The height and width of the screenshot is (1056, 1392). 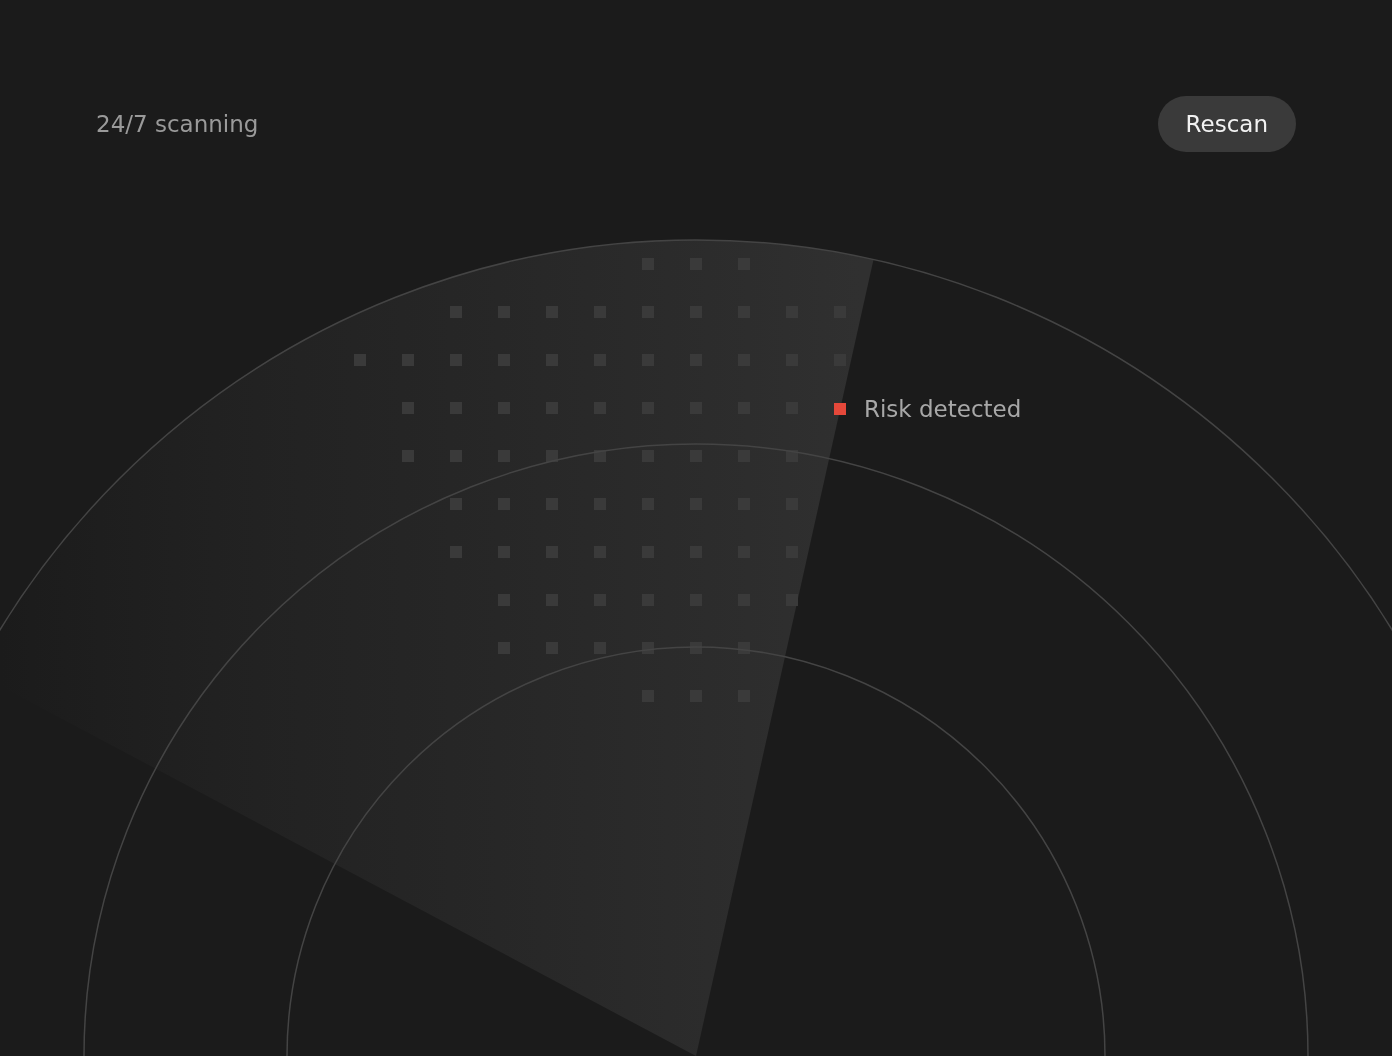 What do you see at coordinates (943, 409) in the screenshot?
I see `risk-label: Risk detected` at bounding box center [943, 409].